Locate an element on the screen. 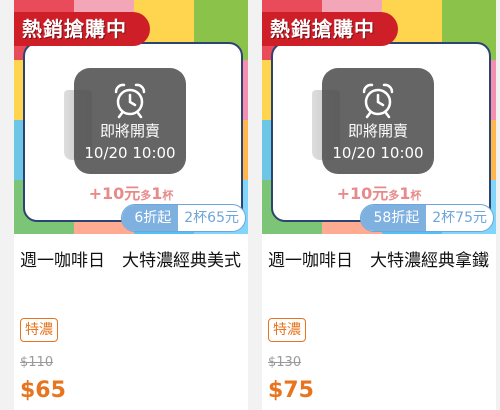 The image size is (500, 410). product-title: 週一咖啡日 大特濃經典美式 is located at coordinates (133, 261).